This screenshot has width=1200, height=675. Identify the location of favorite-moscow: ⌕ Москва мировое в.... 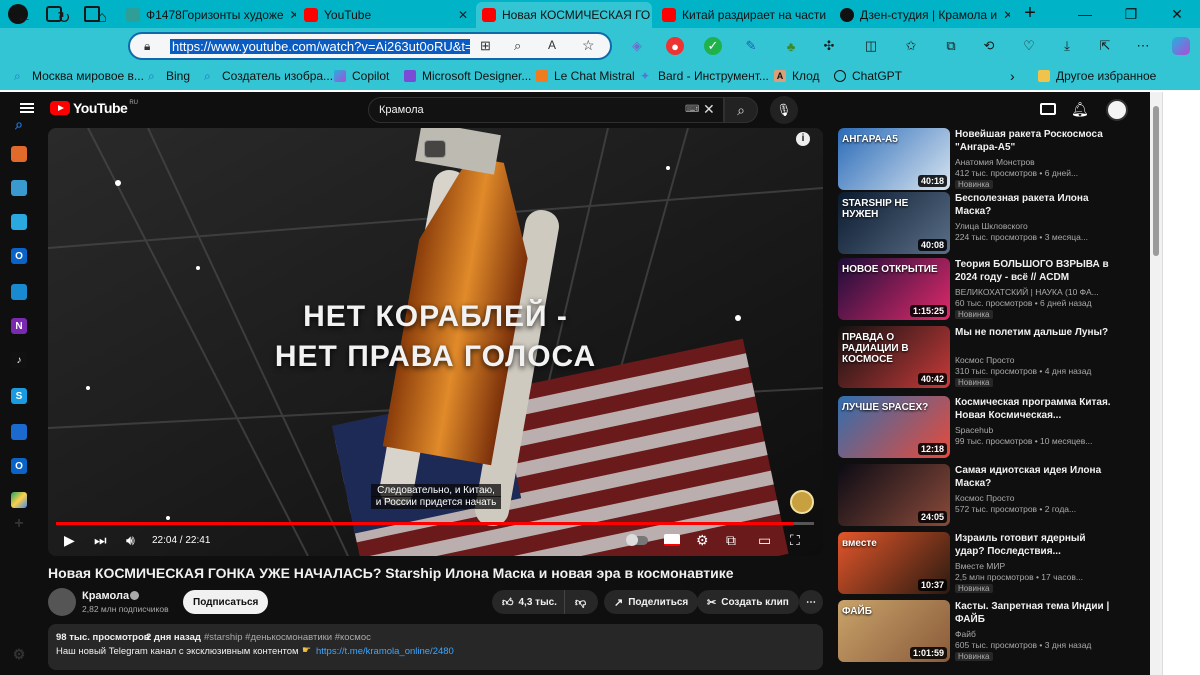
(79, 76).